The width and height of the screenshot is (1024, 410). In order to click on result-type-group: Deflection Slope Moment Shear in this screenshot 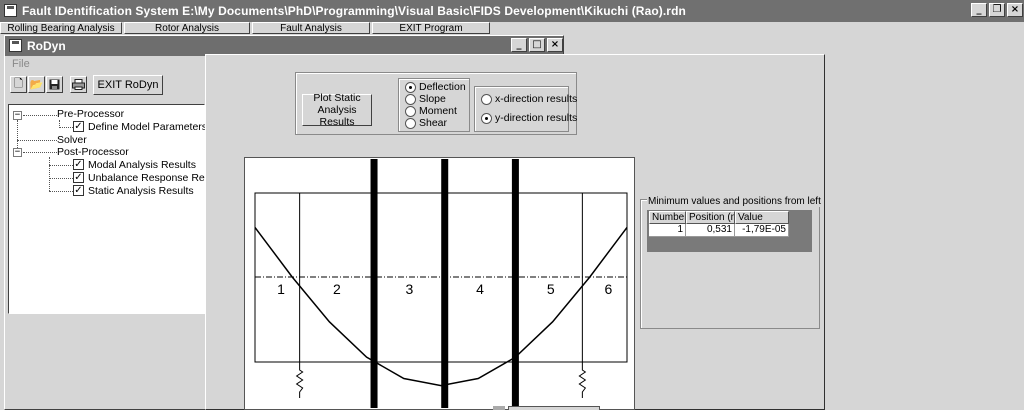, I will do `click(434, 105)`.